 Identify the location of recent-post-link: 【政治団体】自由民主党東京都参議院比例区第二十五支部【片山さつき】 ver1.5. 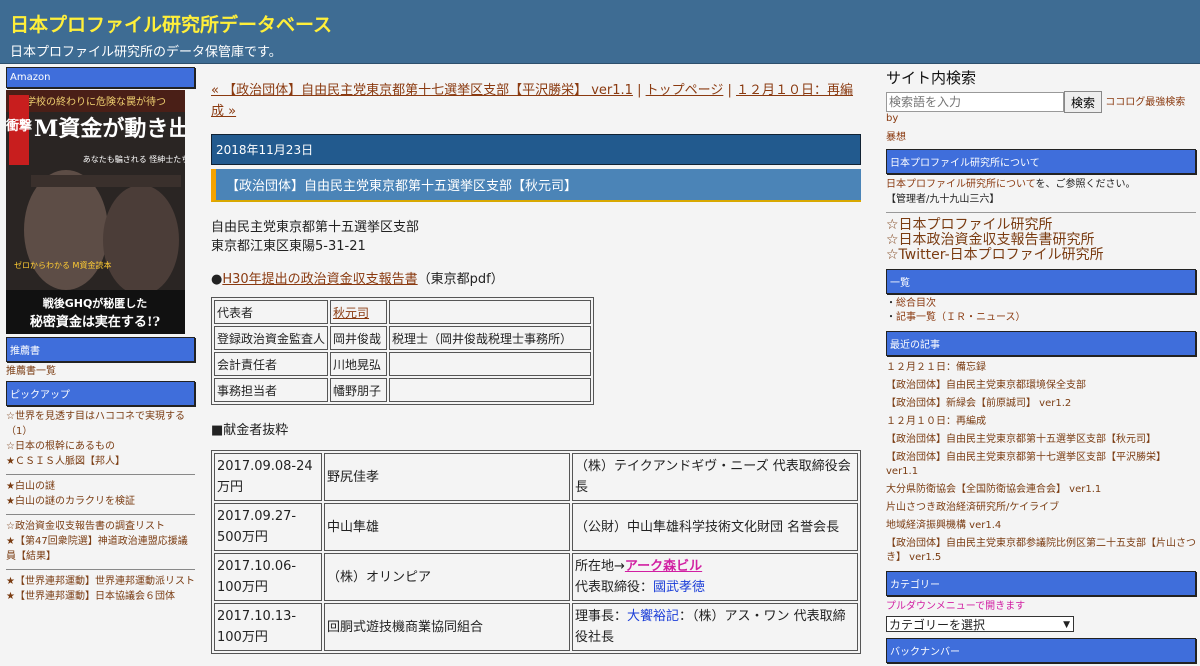
(1041, 551).